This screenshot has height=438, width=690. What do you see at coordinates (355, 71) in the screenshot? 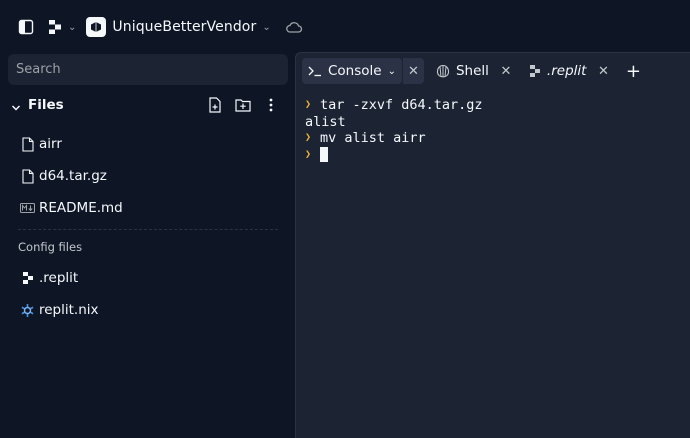
I see `tab-label: Console` at bounding box center [355, 71].